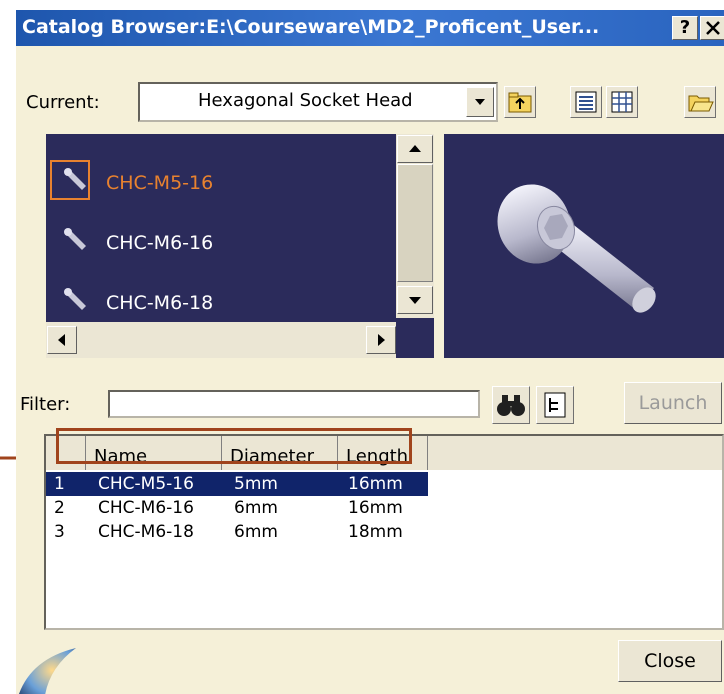 This screenshot has height=694, width=724. I want to click on table-row: 2 CHC-M6-16 6mm 16mm, so click(237, 508).